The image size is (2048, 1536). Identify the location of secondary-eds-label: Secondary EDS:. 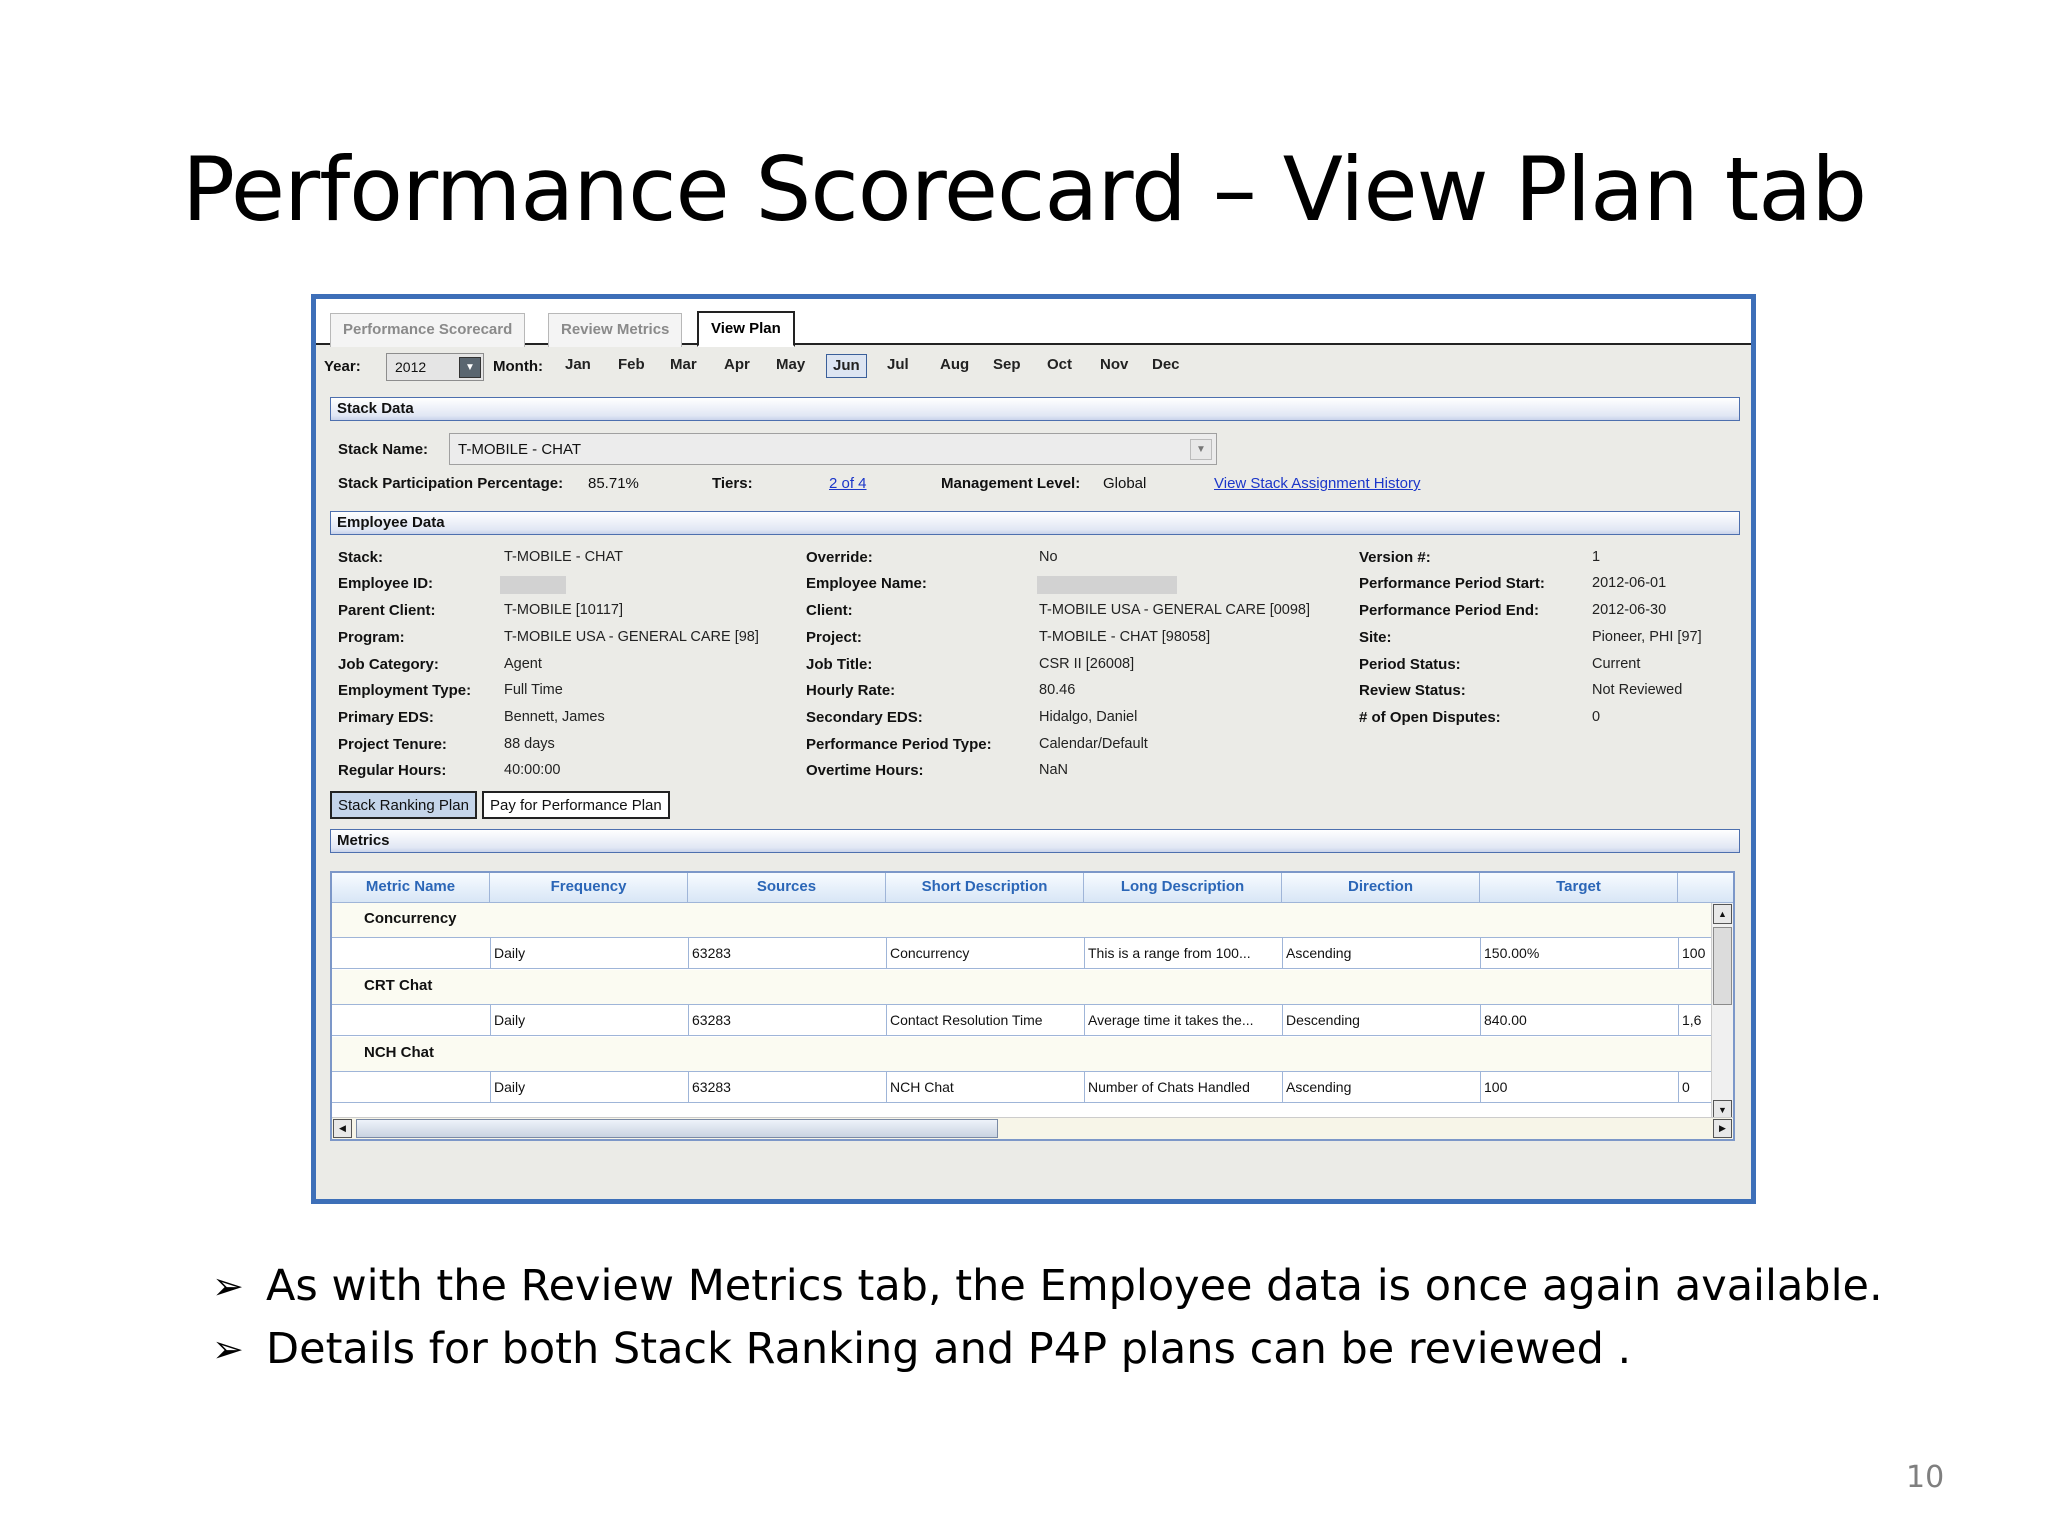
(864, 717).